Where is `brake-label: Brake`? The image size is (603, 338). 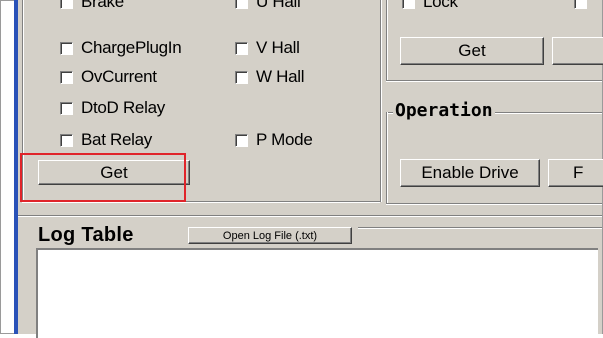 brake-label: Brake is located at coordinates (102, 5).